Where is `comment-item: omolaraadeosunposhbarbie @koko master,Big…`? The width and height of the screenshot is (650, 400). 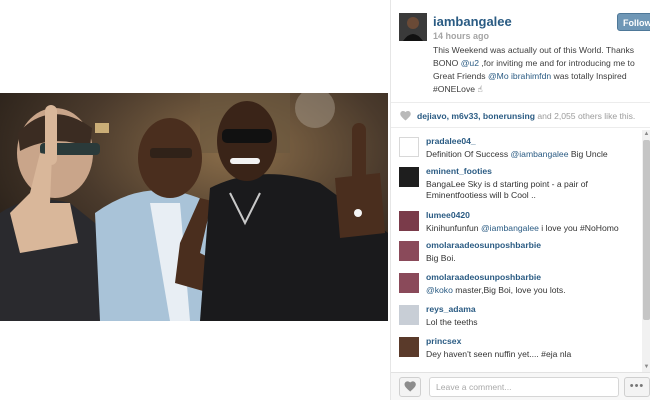
comment-item: omolaraadeosunposhbarbie @koko master,Big… is located at coordinates (517, 286).